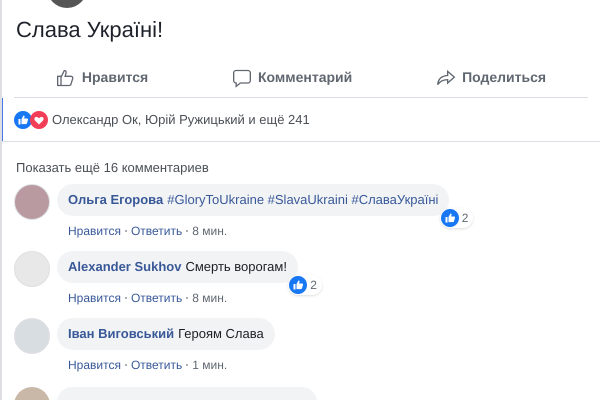 This screenshot has width=600, height=400. I want to click on speech-bubble-icon, so click(242, 78).